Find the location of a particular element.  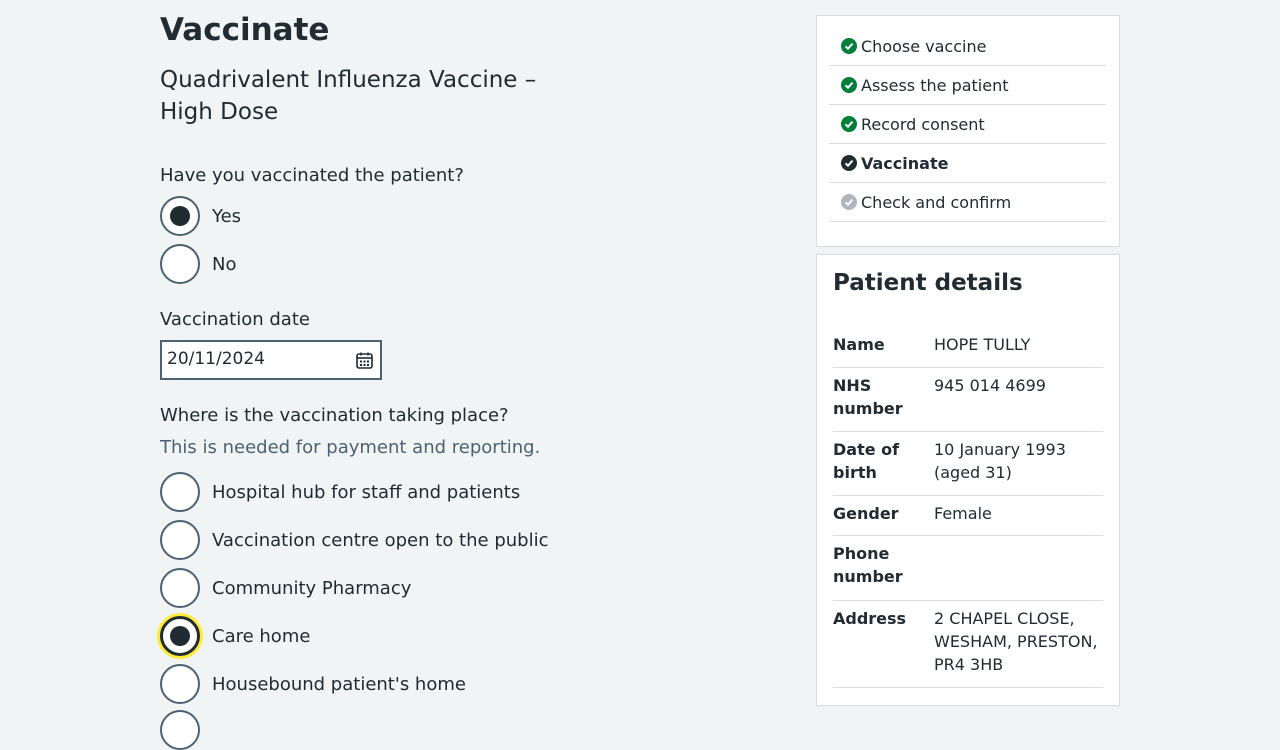

location-community-pharmacy-radio: Community Pharmacy is located at coordinates (285, 588).